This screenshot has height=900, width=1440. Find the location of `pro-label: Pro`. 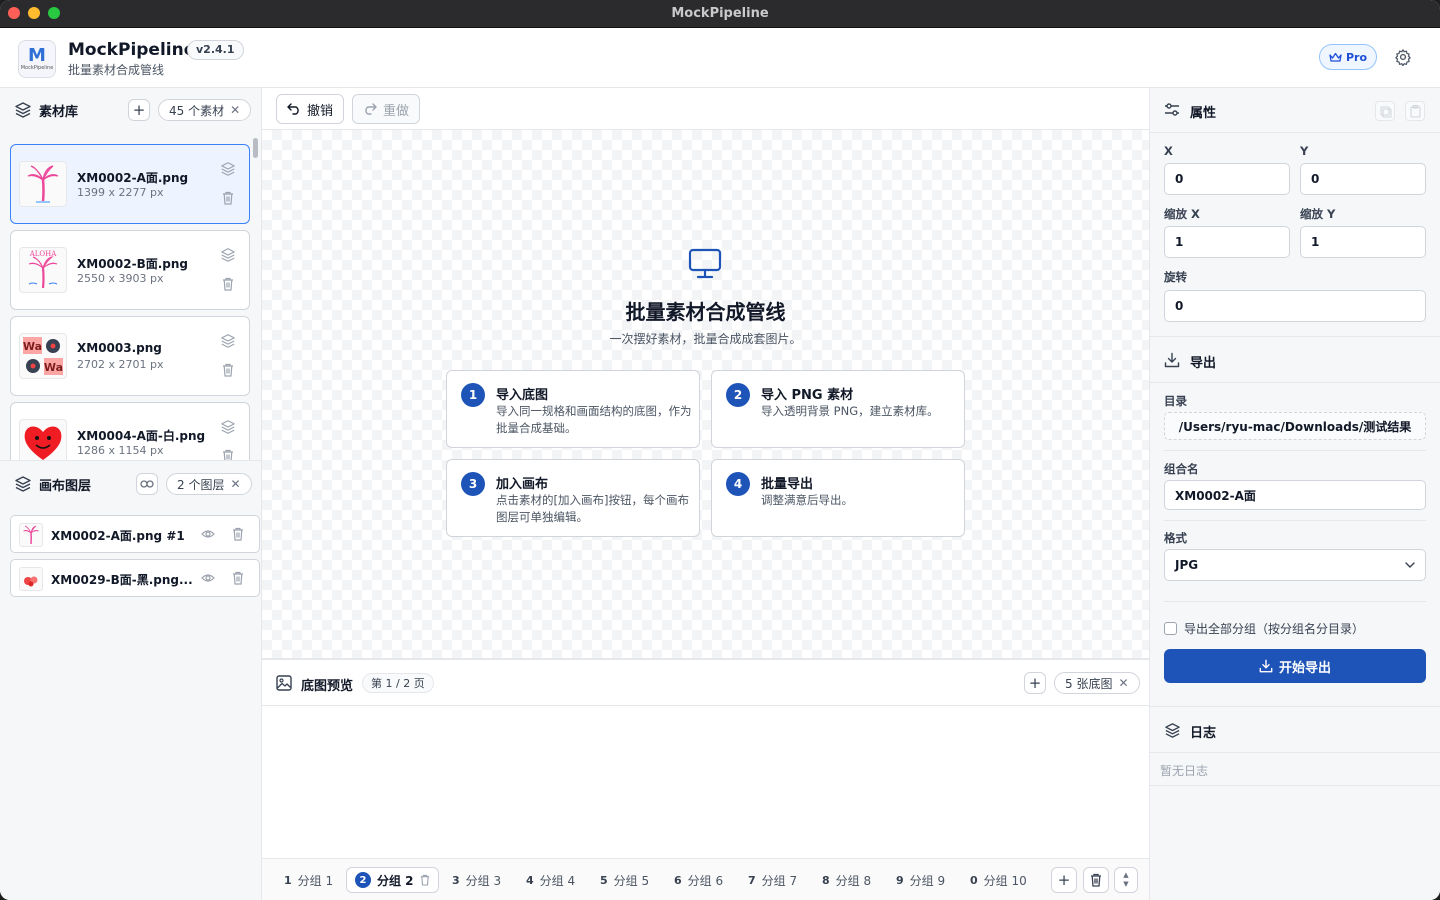

pro-label: Pro is located at coordinates (1356, 57).